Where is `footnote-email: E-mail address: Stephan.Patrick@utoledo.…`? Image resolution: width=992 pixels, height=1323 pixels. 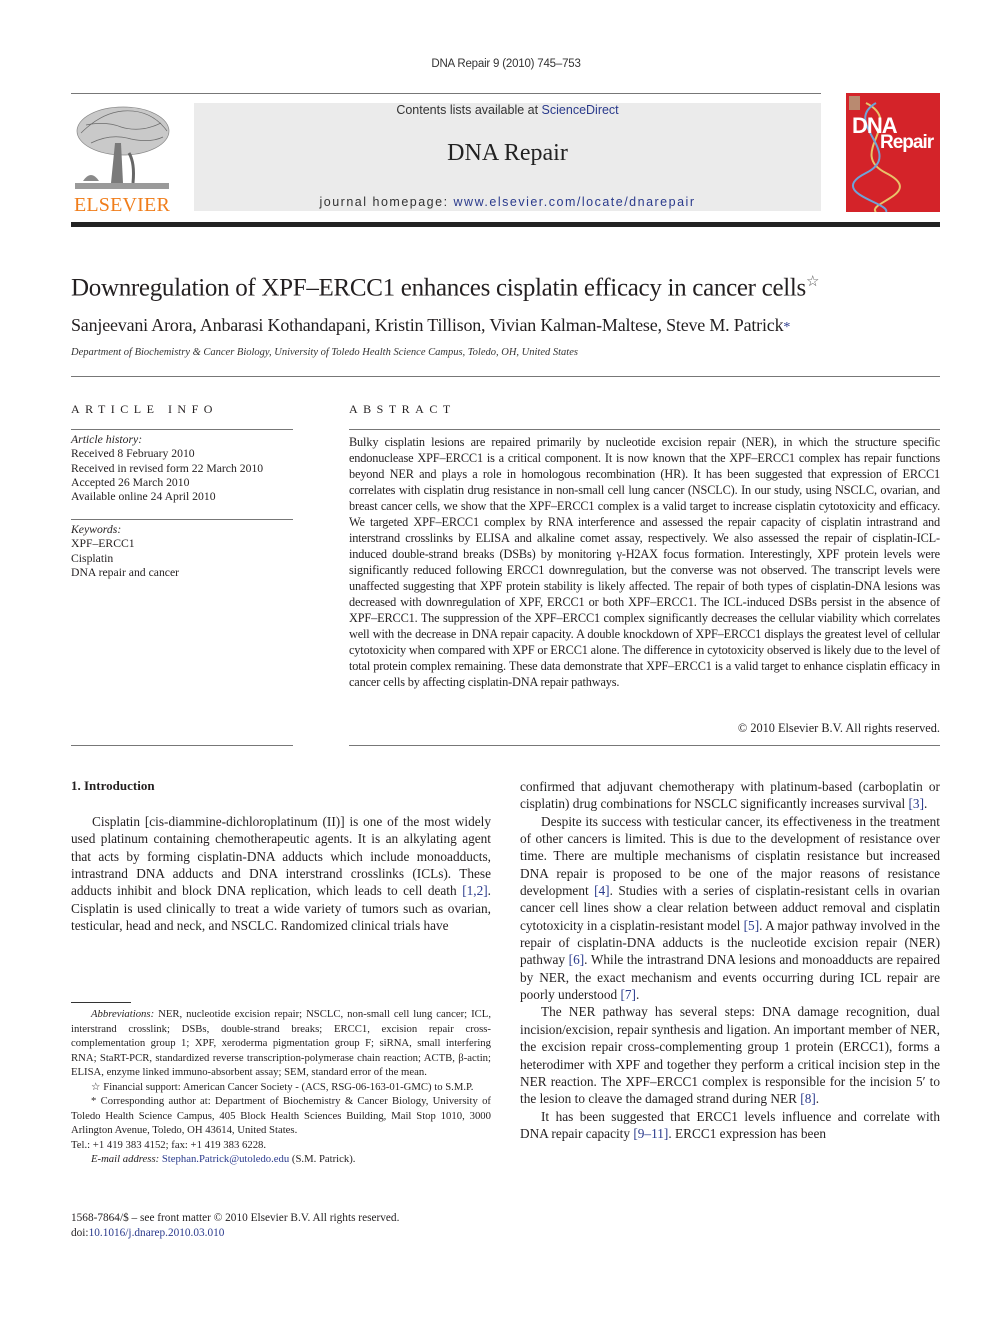 footnote-email: E-mail address: Stephan.Patrick@utoledo.… is located at coordinates (281, 1159).